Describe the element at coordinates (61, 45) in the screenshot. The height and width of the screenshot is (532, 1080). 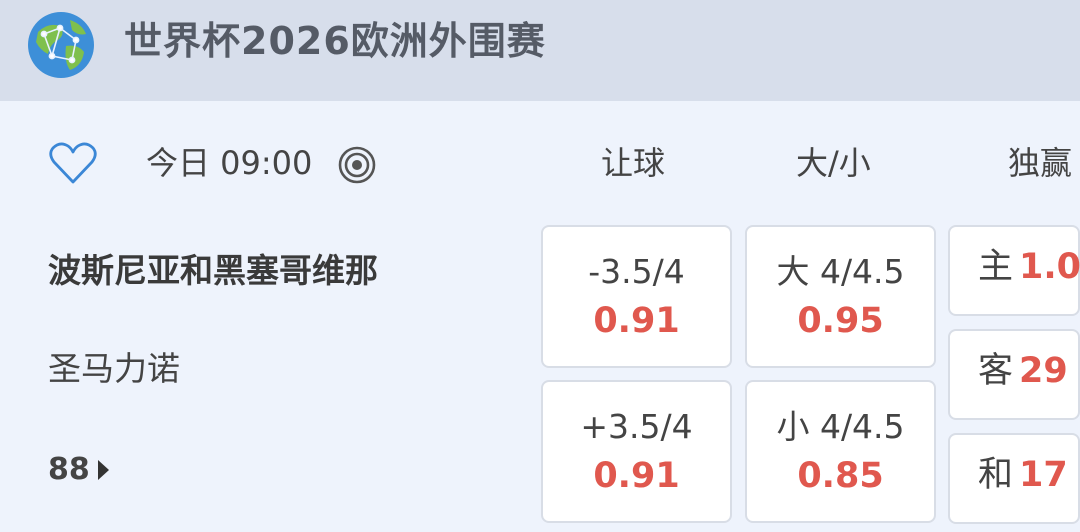
I see `globe-icon` at that location.